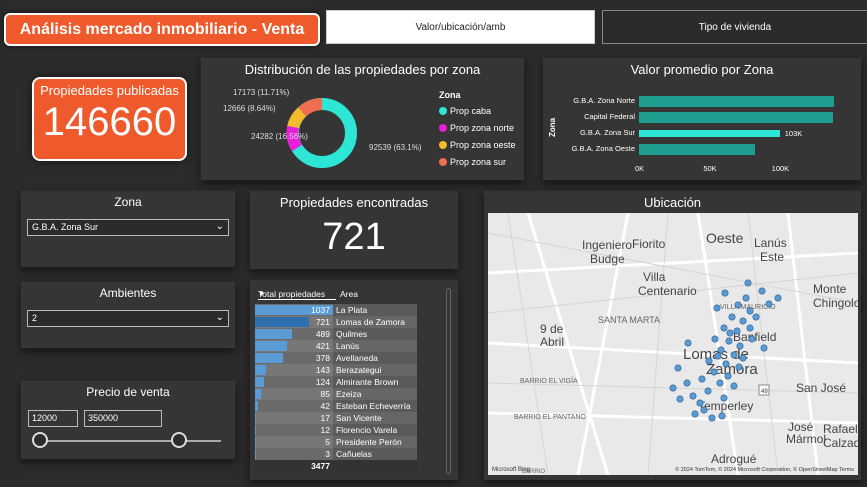  What do you see at coordinates (336, 418) in the screenshot?
I see `table-row: 17 San Vicente` at bounding box center [336, 418].